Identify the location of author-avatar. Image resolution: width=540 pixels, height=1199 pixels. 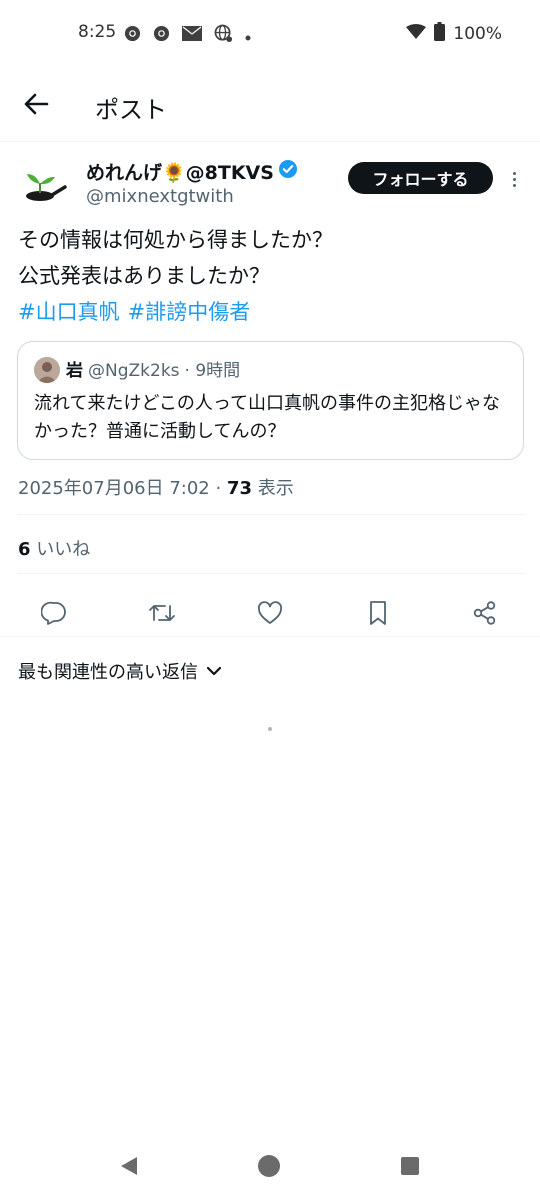
(43, 185).